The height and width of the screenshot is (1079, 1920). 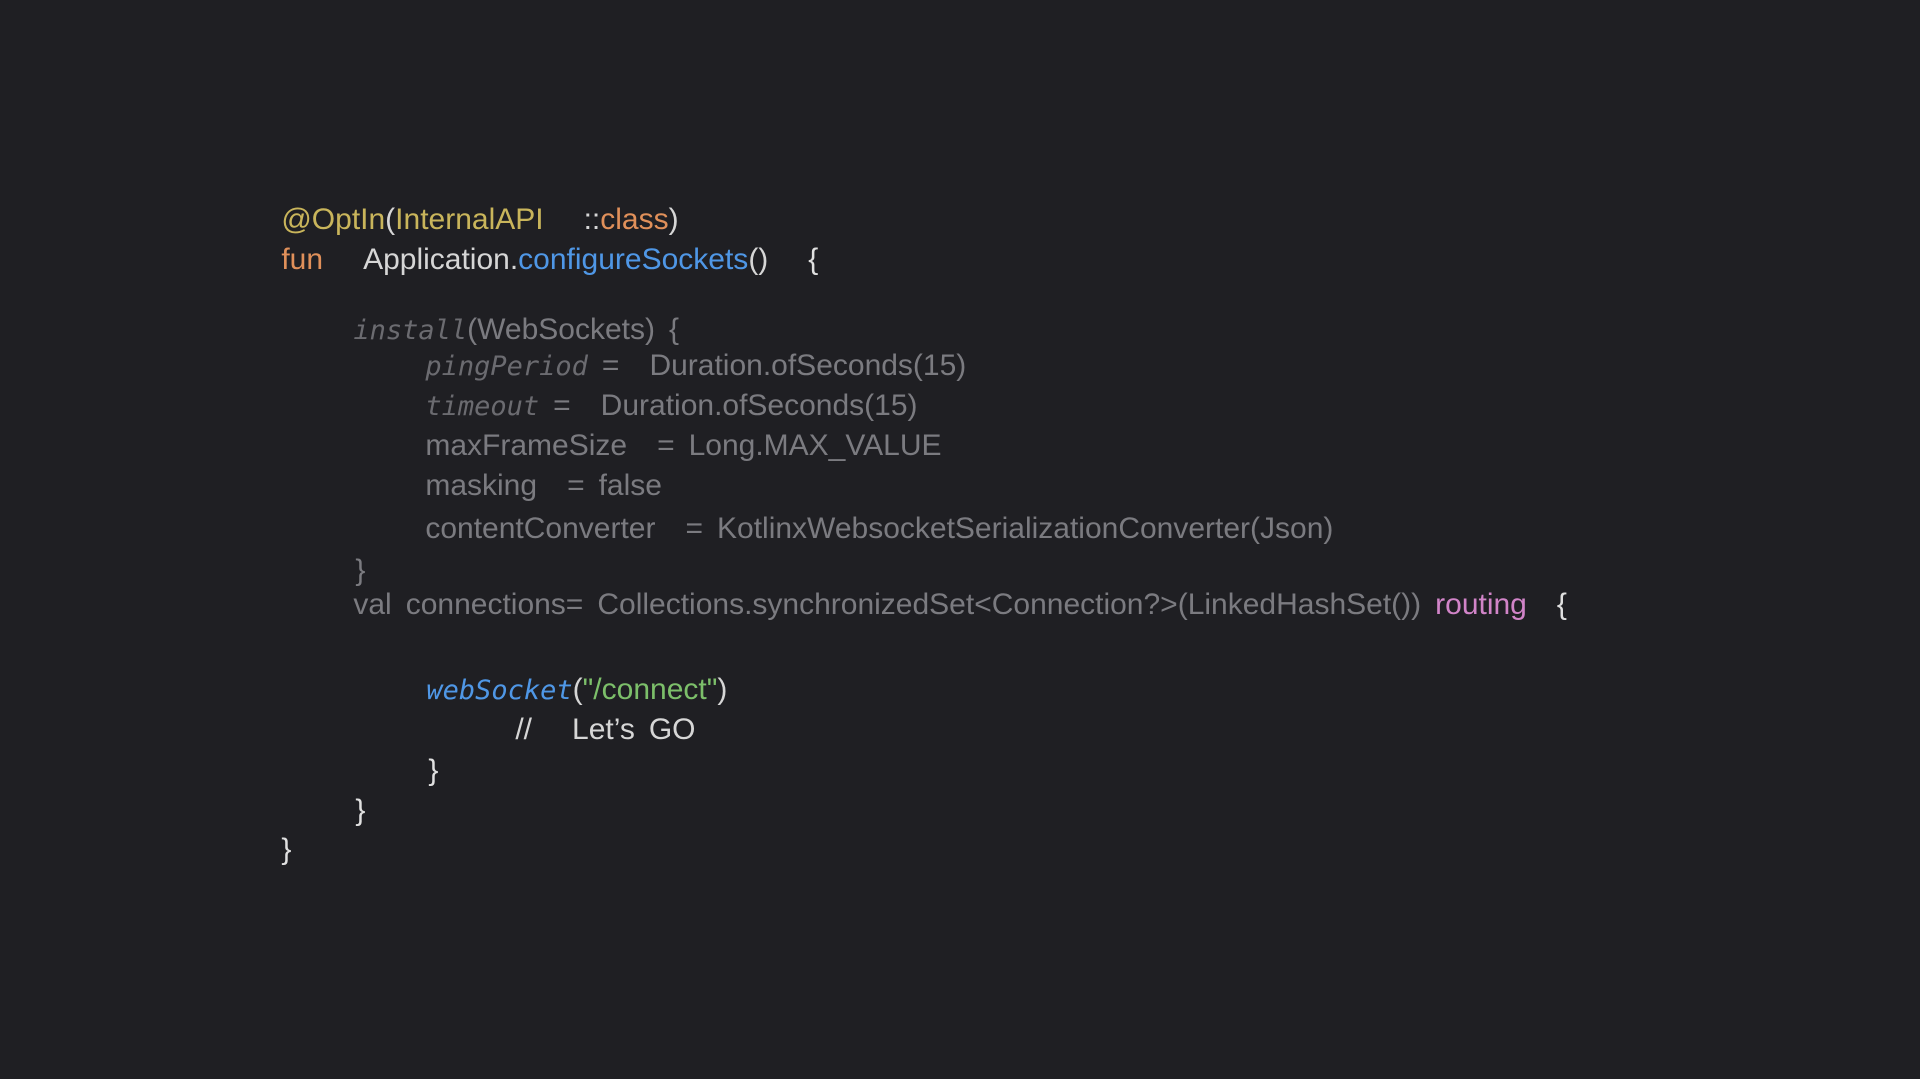 What do you see at coordinates (416, 749) in the screenshot?
I see `code-line-13: }` at bounding box center [416, 749].